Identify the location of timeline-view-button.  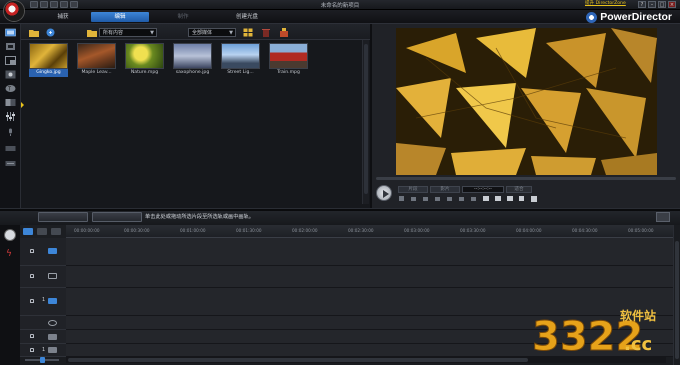
(117, 217).